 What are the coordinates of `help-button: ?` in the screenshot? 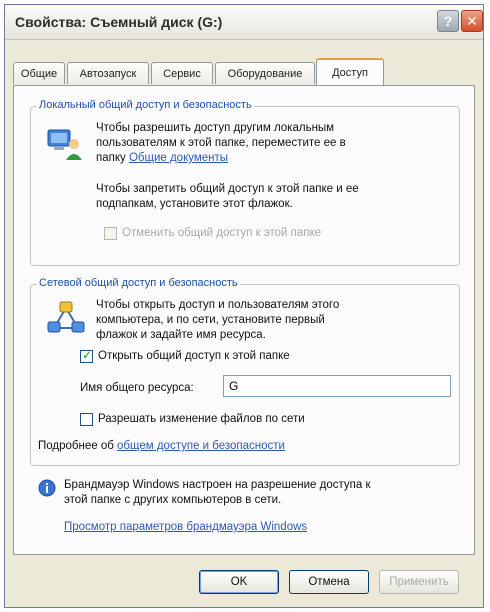 It's located at (448, 21).